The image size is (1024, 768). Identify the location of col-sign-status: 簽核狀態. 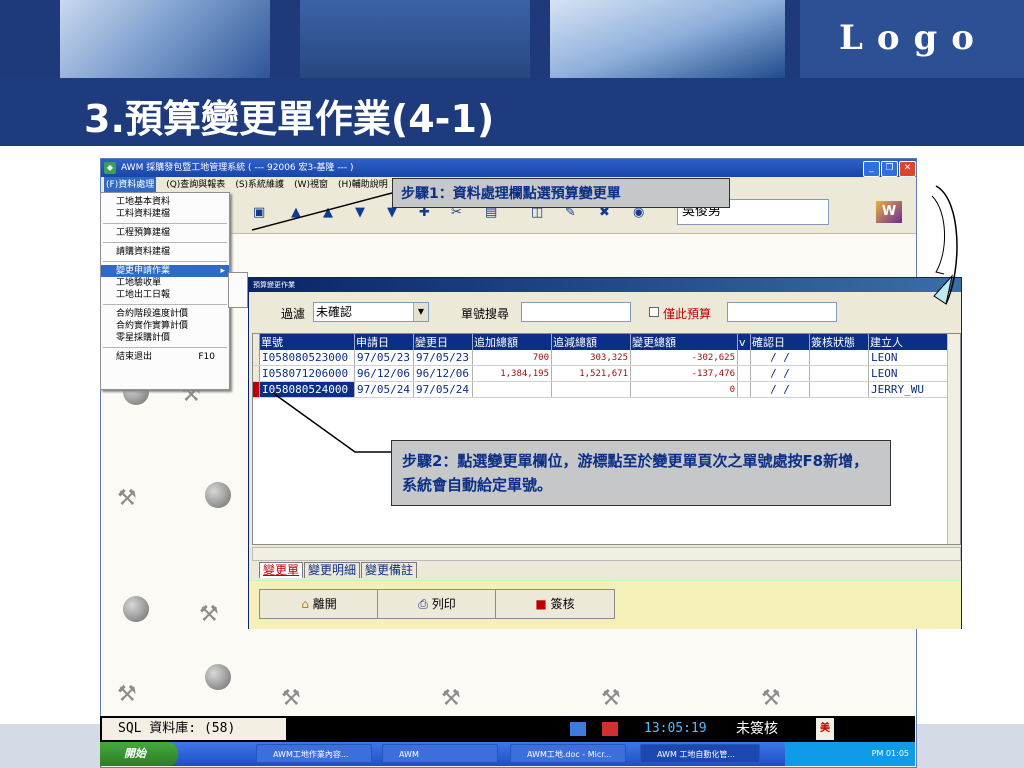
(839, 342).